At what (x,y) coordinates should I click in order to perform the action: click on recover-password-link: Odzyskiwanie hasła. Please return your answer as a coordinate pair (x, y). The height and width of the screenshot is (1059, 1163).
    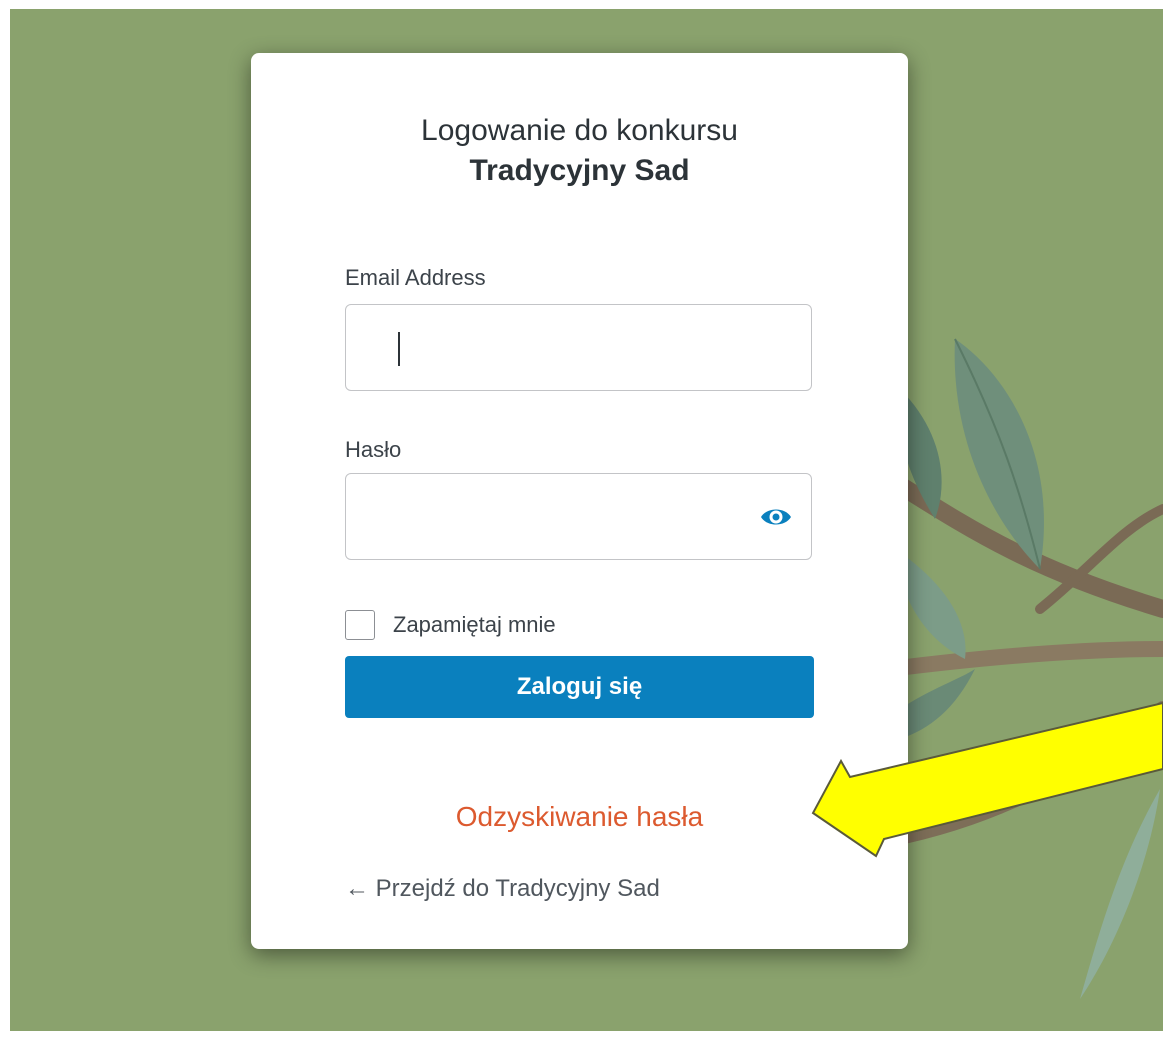
    Looking at the image, I should click on (579, 817).